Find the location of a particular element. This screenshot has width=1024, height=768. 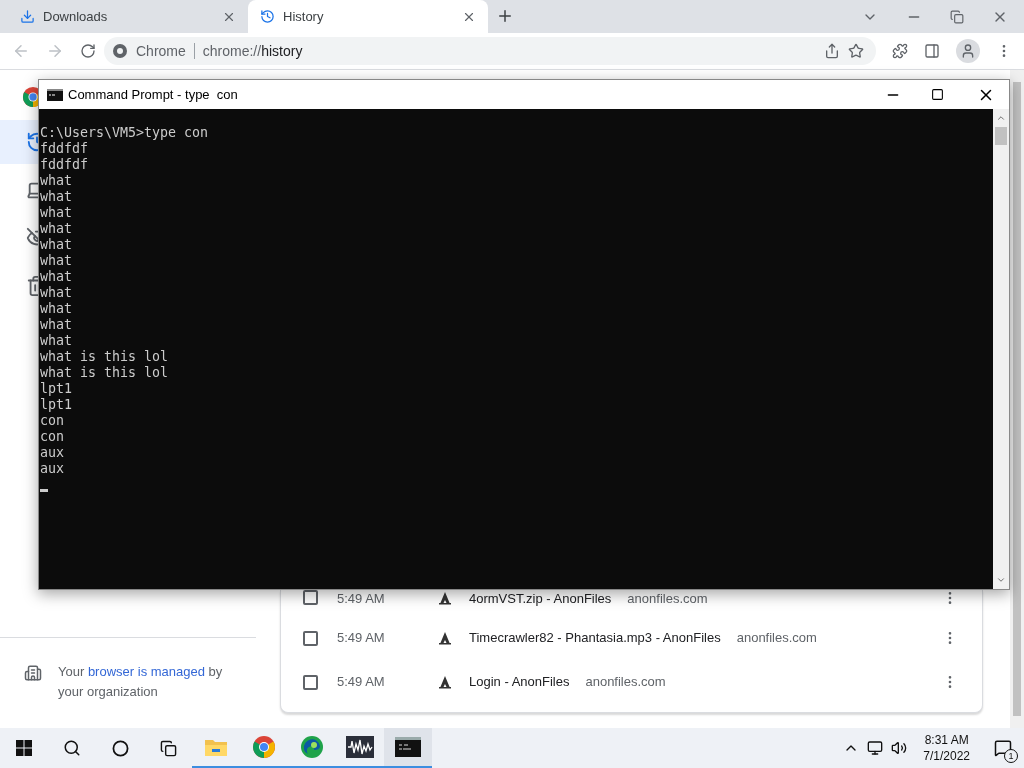

window-title: Command Prompt - type con is located at coordinates (153, 94).